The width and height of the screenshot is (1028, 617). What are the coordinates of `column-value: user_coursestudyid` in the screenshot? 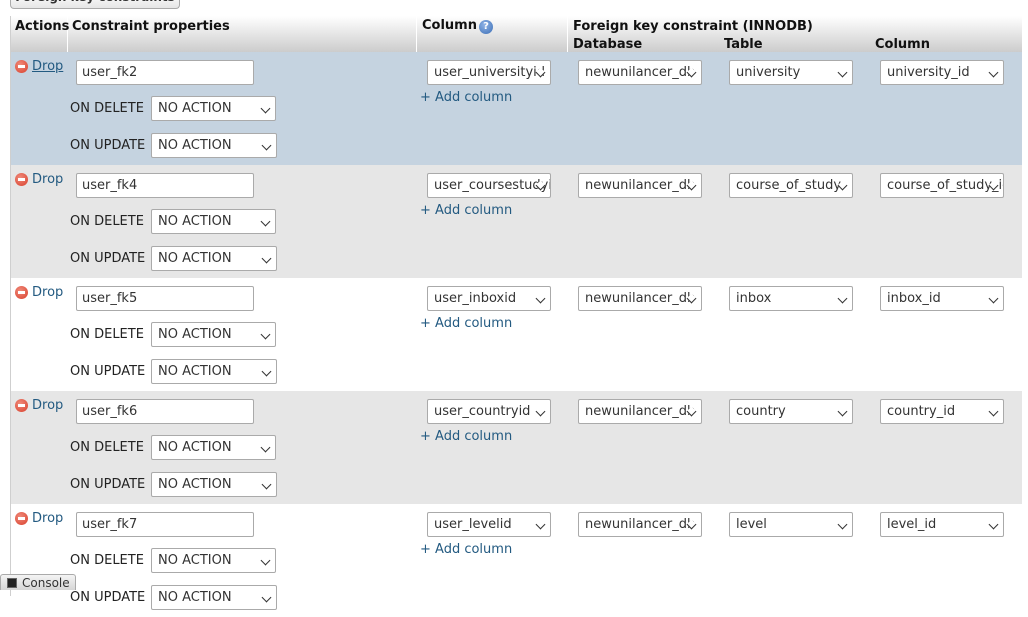 It's located at (492, 185).